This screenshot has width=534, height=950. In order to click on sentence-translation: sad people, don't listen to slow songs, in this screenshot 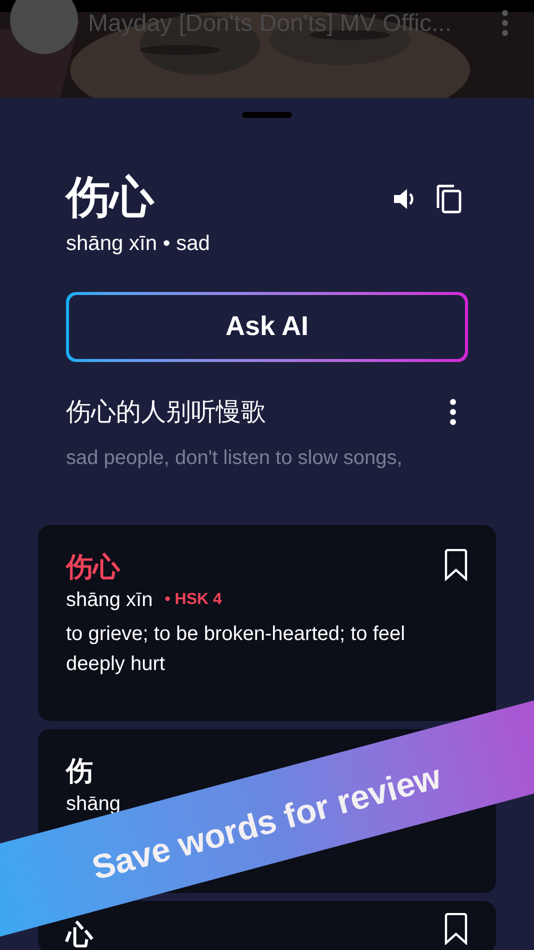, I will do `click(234, 458)`.